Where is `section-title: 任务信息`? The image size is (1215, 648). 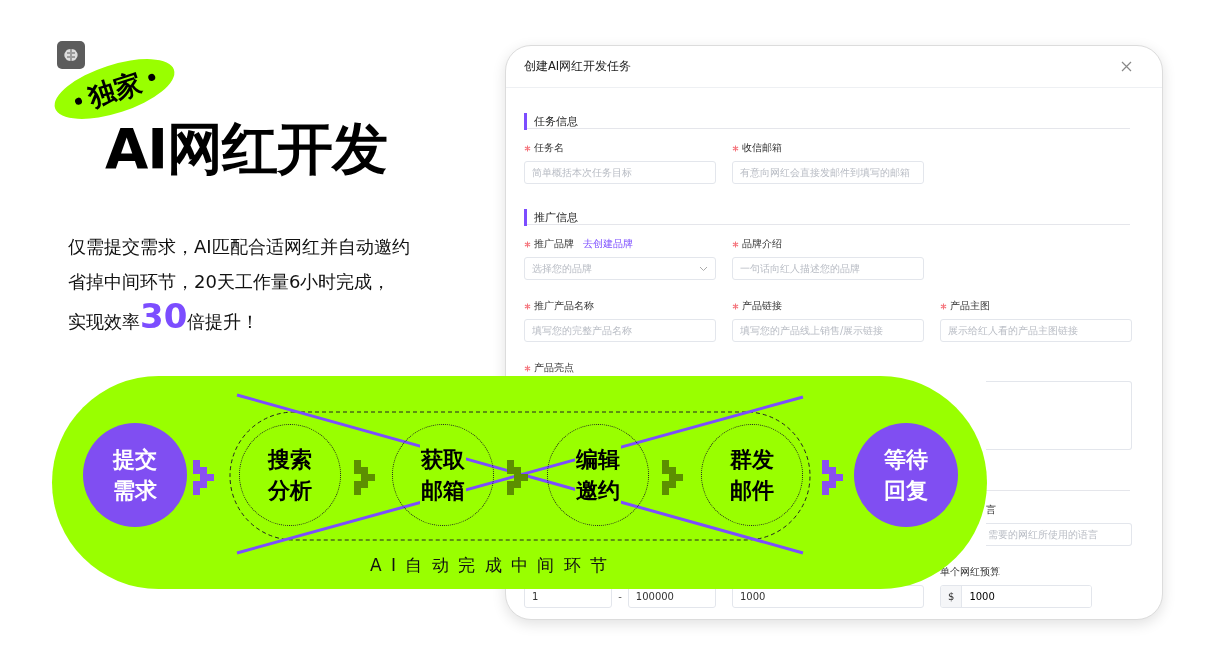
section-title: 任务信息 is located at coordinates (551, 121).